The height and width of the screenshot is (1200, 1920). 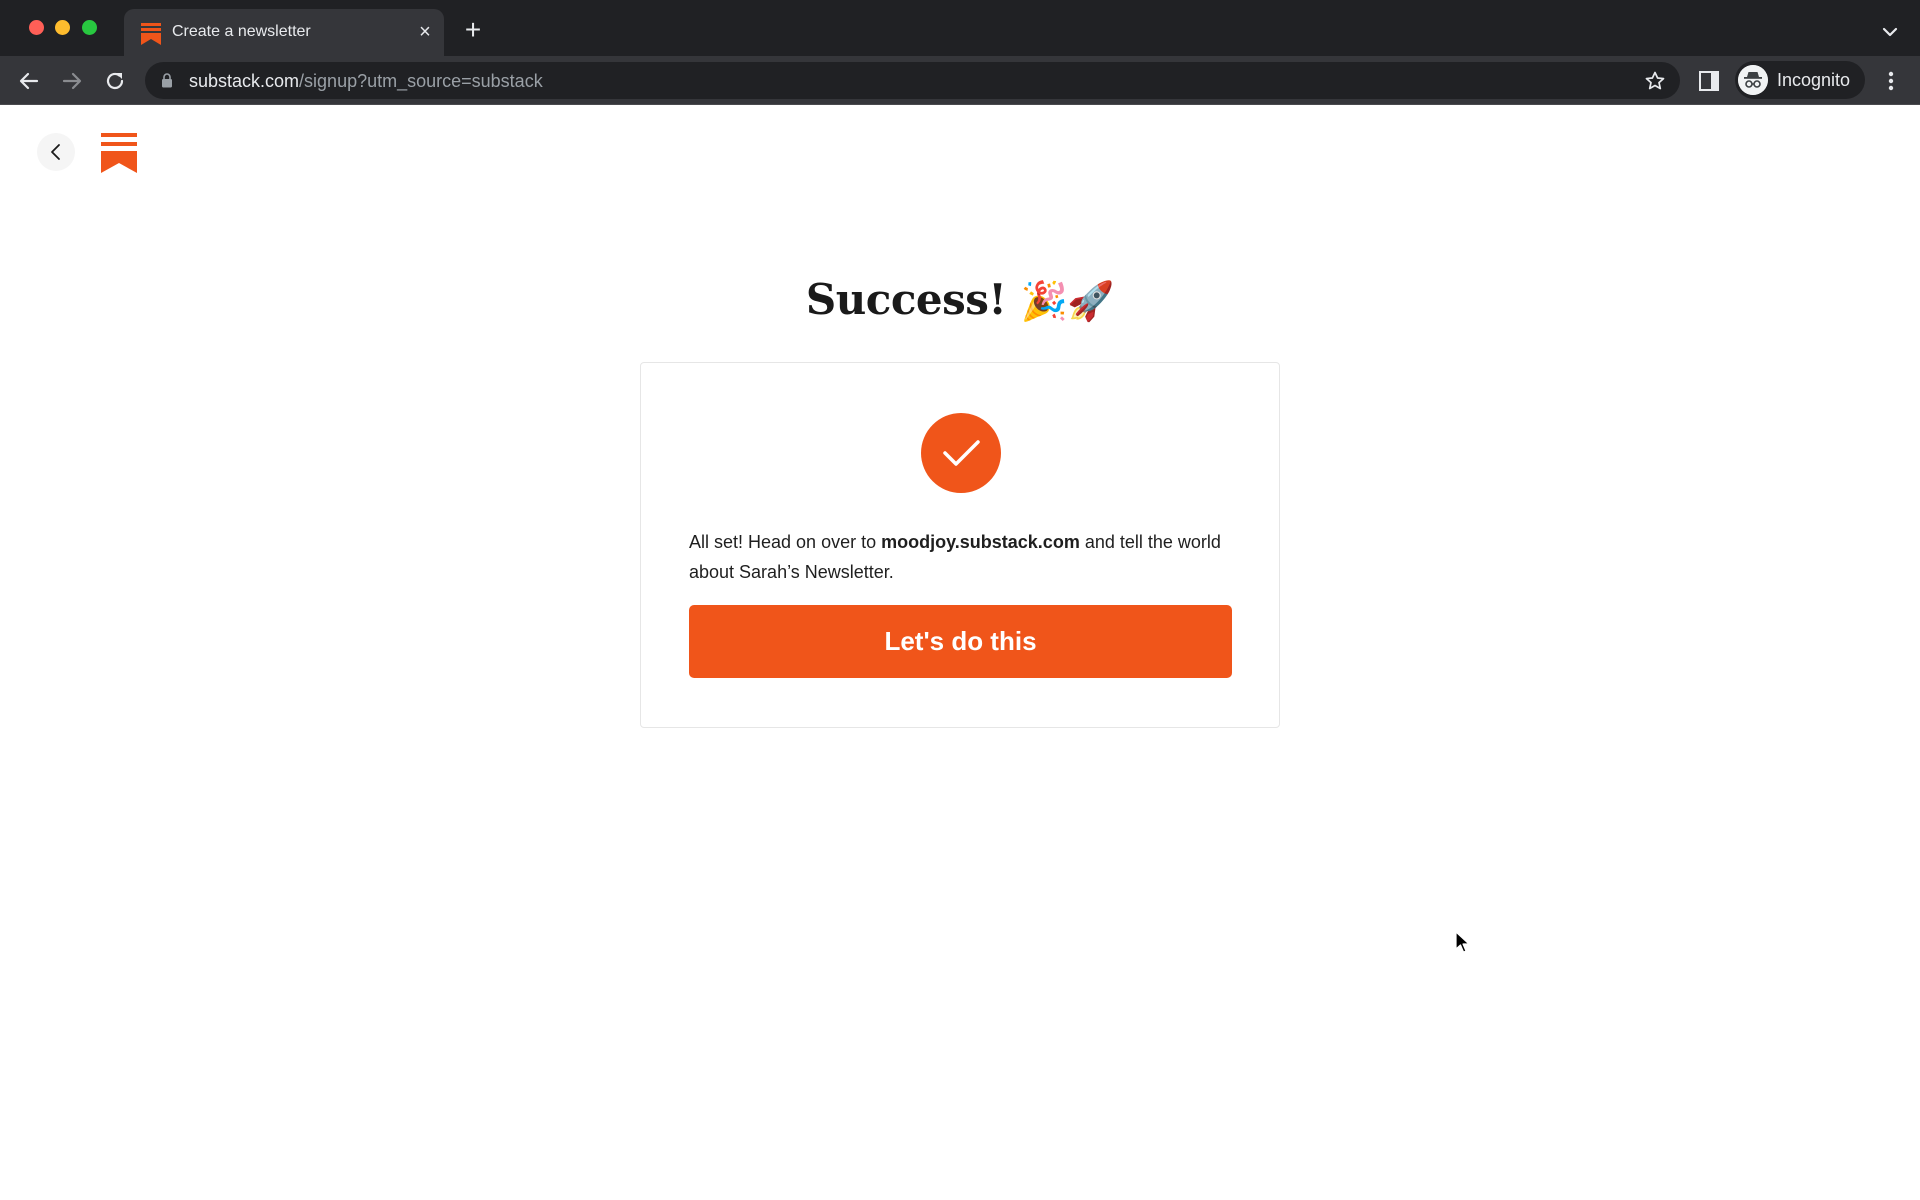 I want to click on bookmark-star-icon, so click(x=1655, y=81).